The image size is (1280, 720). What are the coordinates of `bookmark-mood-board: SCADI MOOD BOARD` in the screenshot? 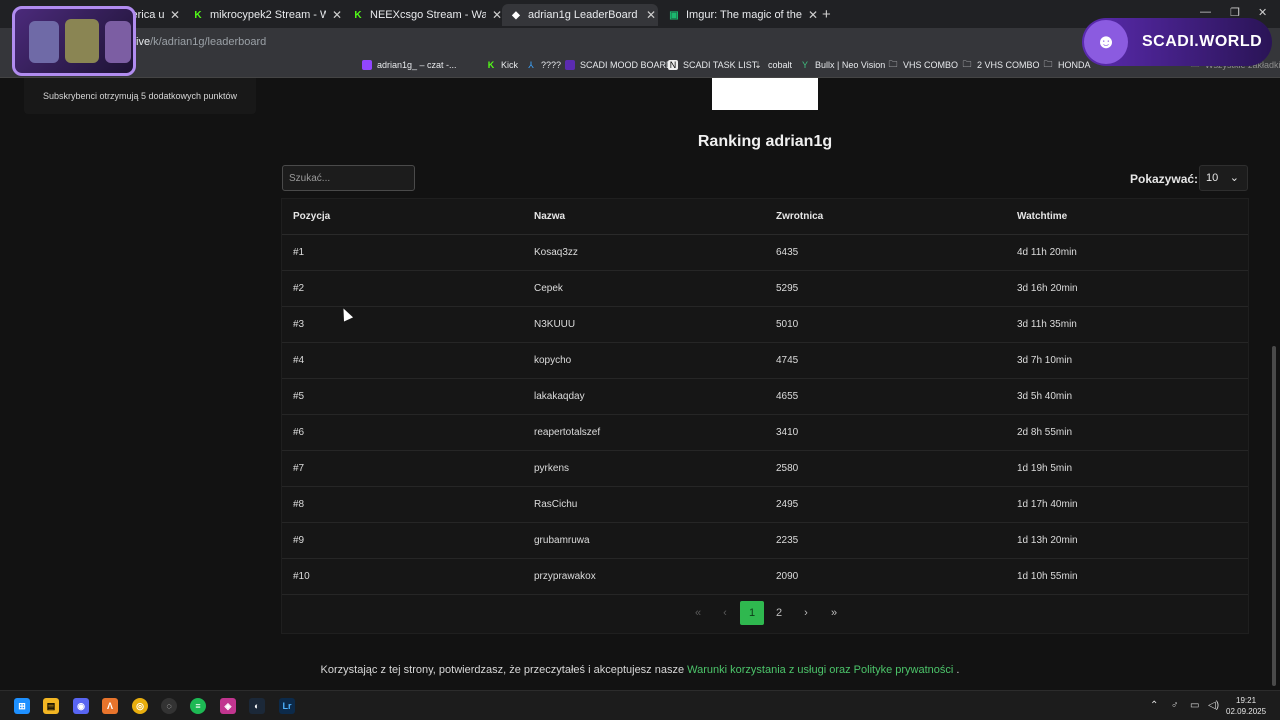 It's located at (619, 65).